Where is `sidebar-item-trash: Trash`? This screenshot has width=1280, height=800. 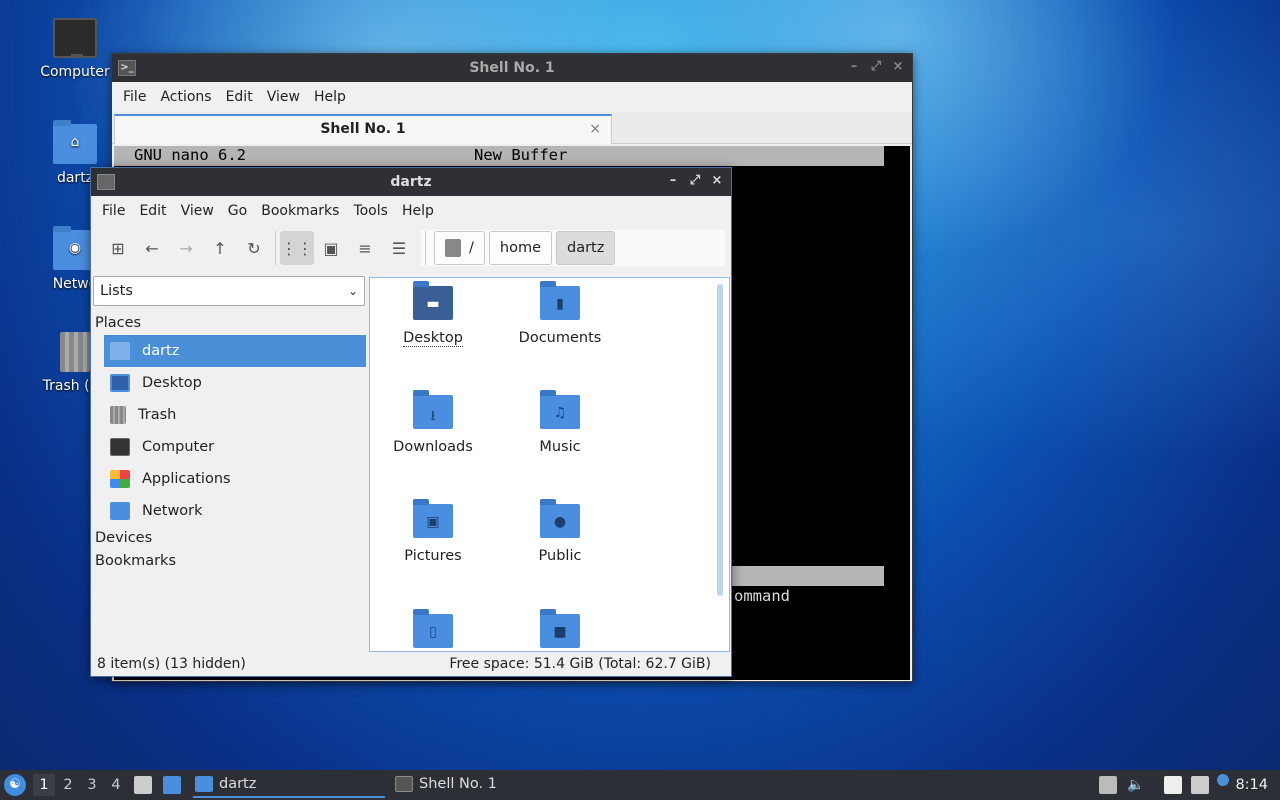
sidebar-item-trash: Trash is located at coordinates (235, 415).